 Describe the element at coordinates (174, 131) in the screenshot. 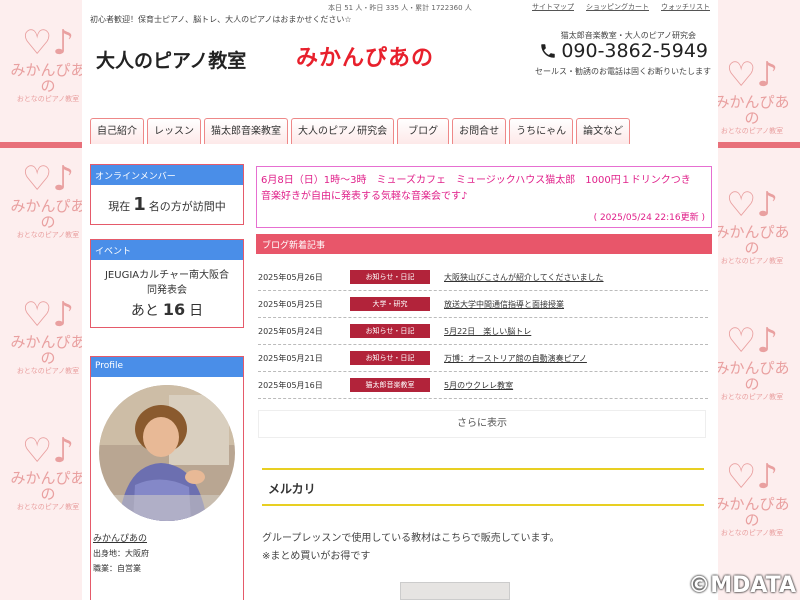

I see `nav-item-lesson: レッスン` at that location.